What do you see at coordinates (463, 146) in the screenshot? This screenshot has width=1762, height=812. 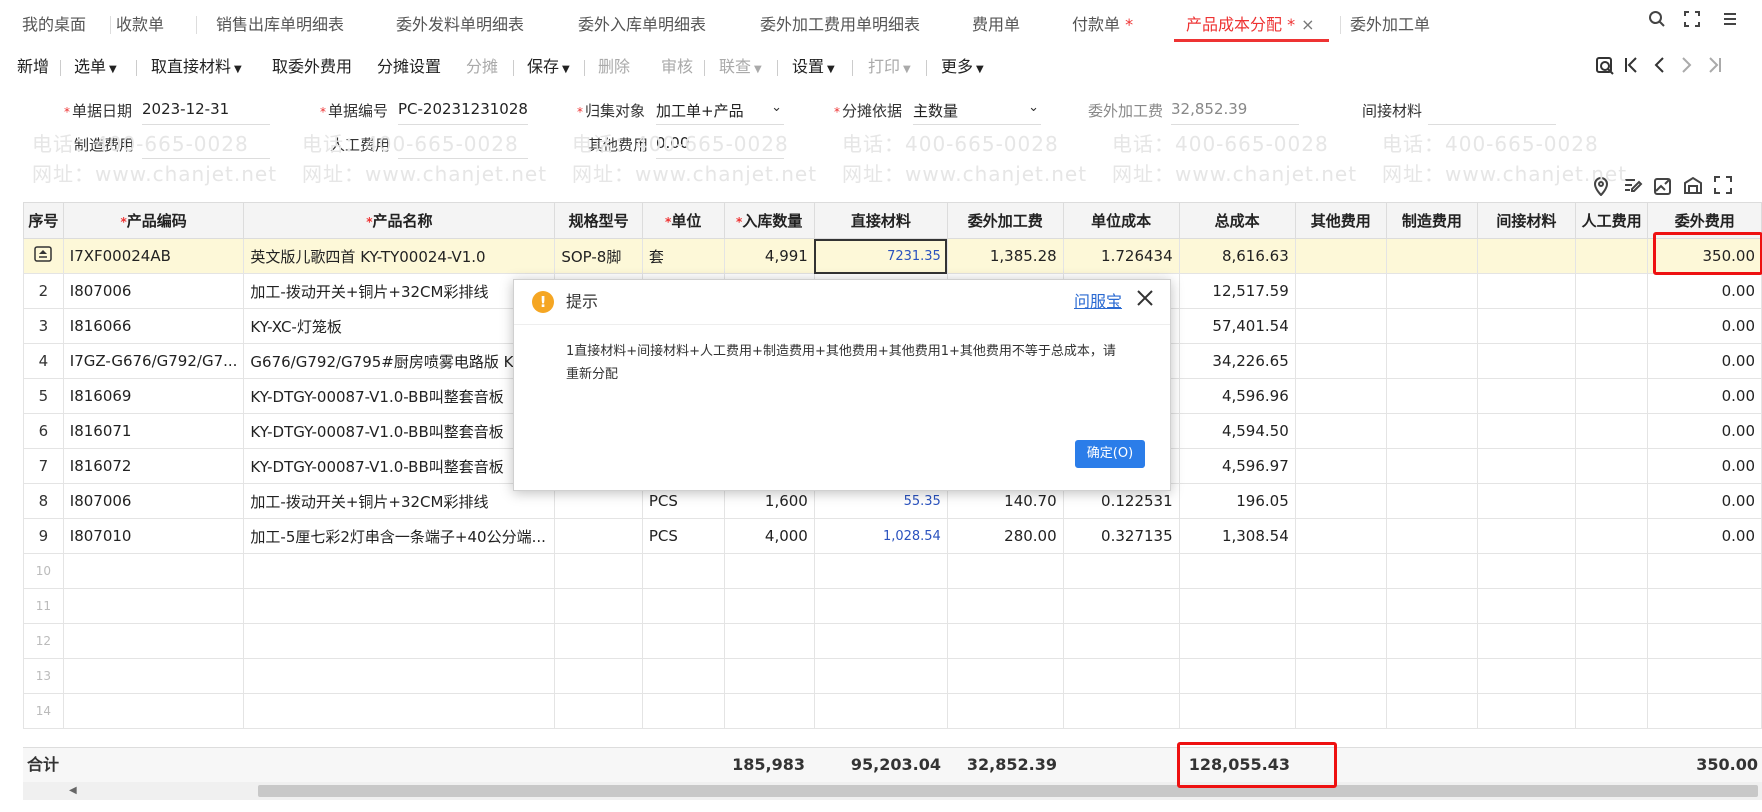 I see `labor-fee-field` at bounding box center [463, 146].